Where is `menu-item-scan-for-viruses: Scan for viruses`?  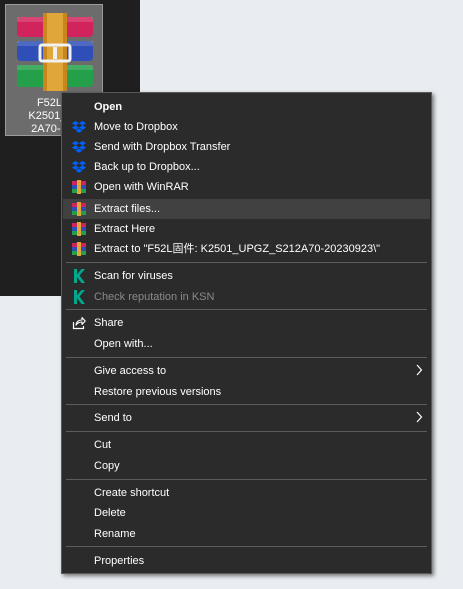
menu-item-scan-for-viruses: Scan for viruses is located at coordinates (246, 276).